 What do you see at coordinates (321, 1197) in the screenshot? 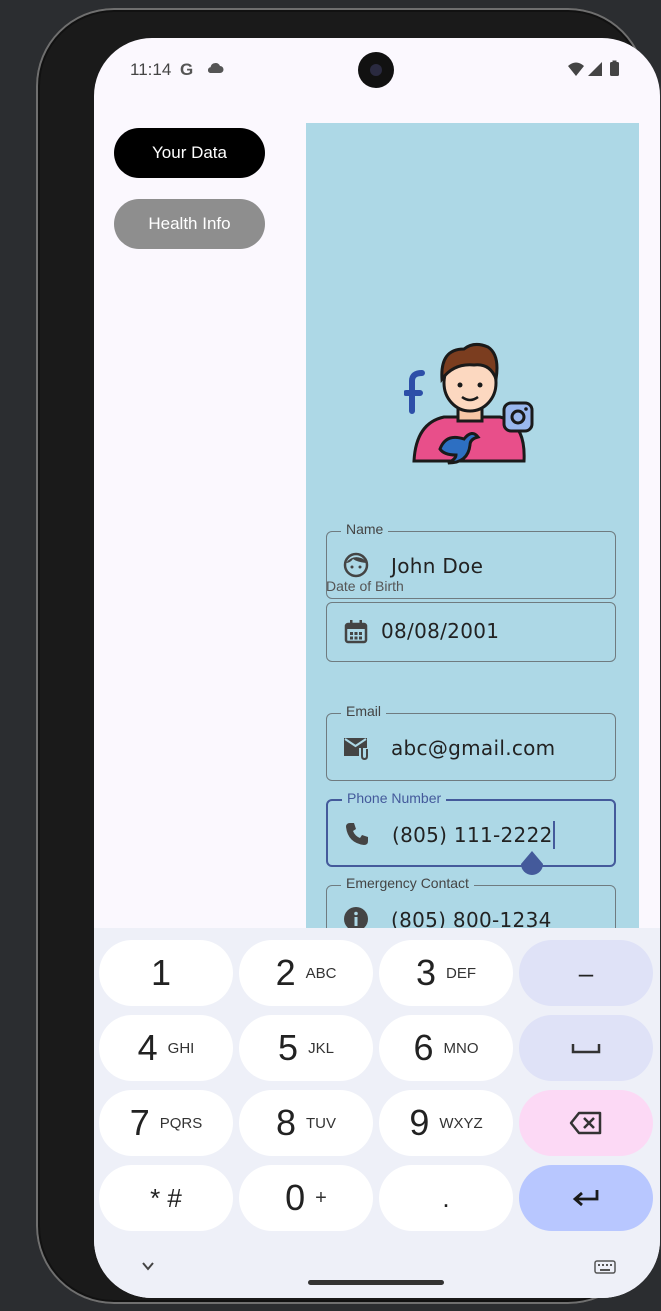
I see `key-0-plus: +` at bounding box center [321, 1197].